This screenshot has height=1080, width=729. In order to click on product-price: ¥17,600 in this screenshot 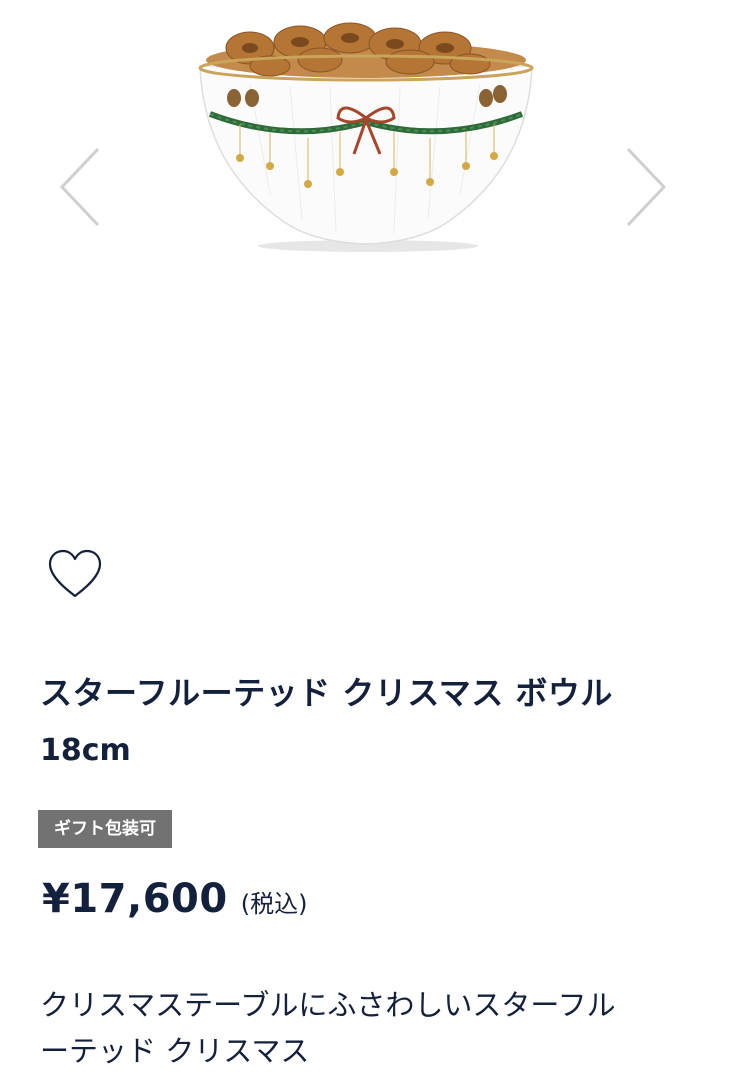, I will do `click(135, 899)`.